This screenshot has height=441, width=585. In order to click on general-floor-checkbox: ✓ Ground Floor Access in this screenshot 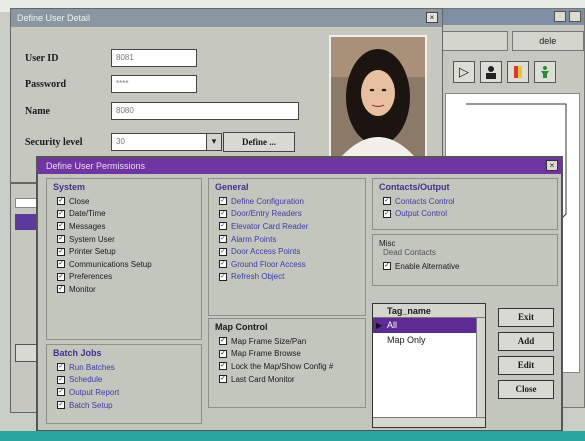, I will do `click(292, 264)`.